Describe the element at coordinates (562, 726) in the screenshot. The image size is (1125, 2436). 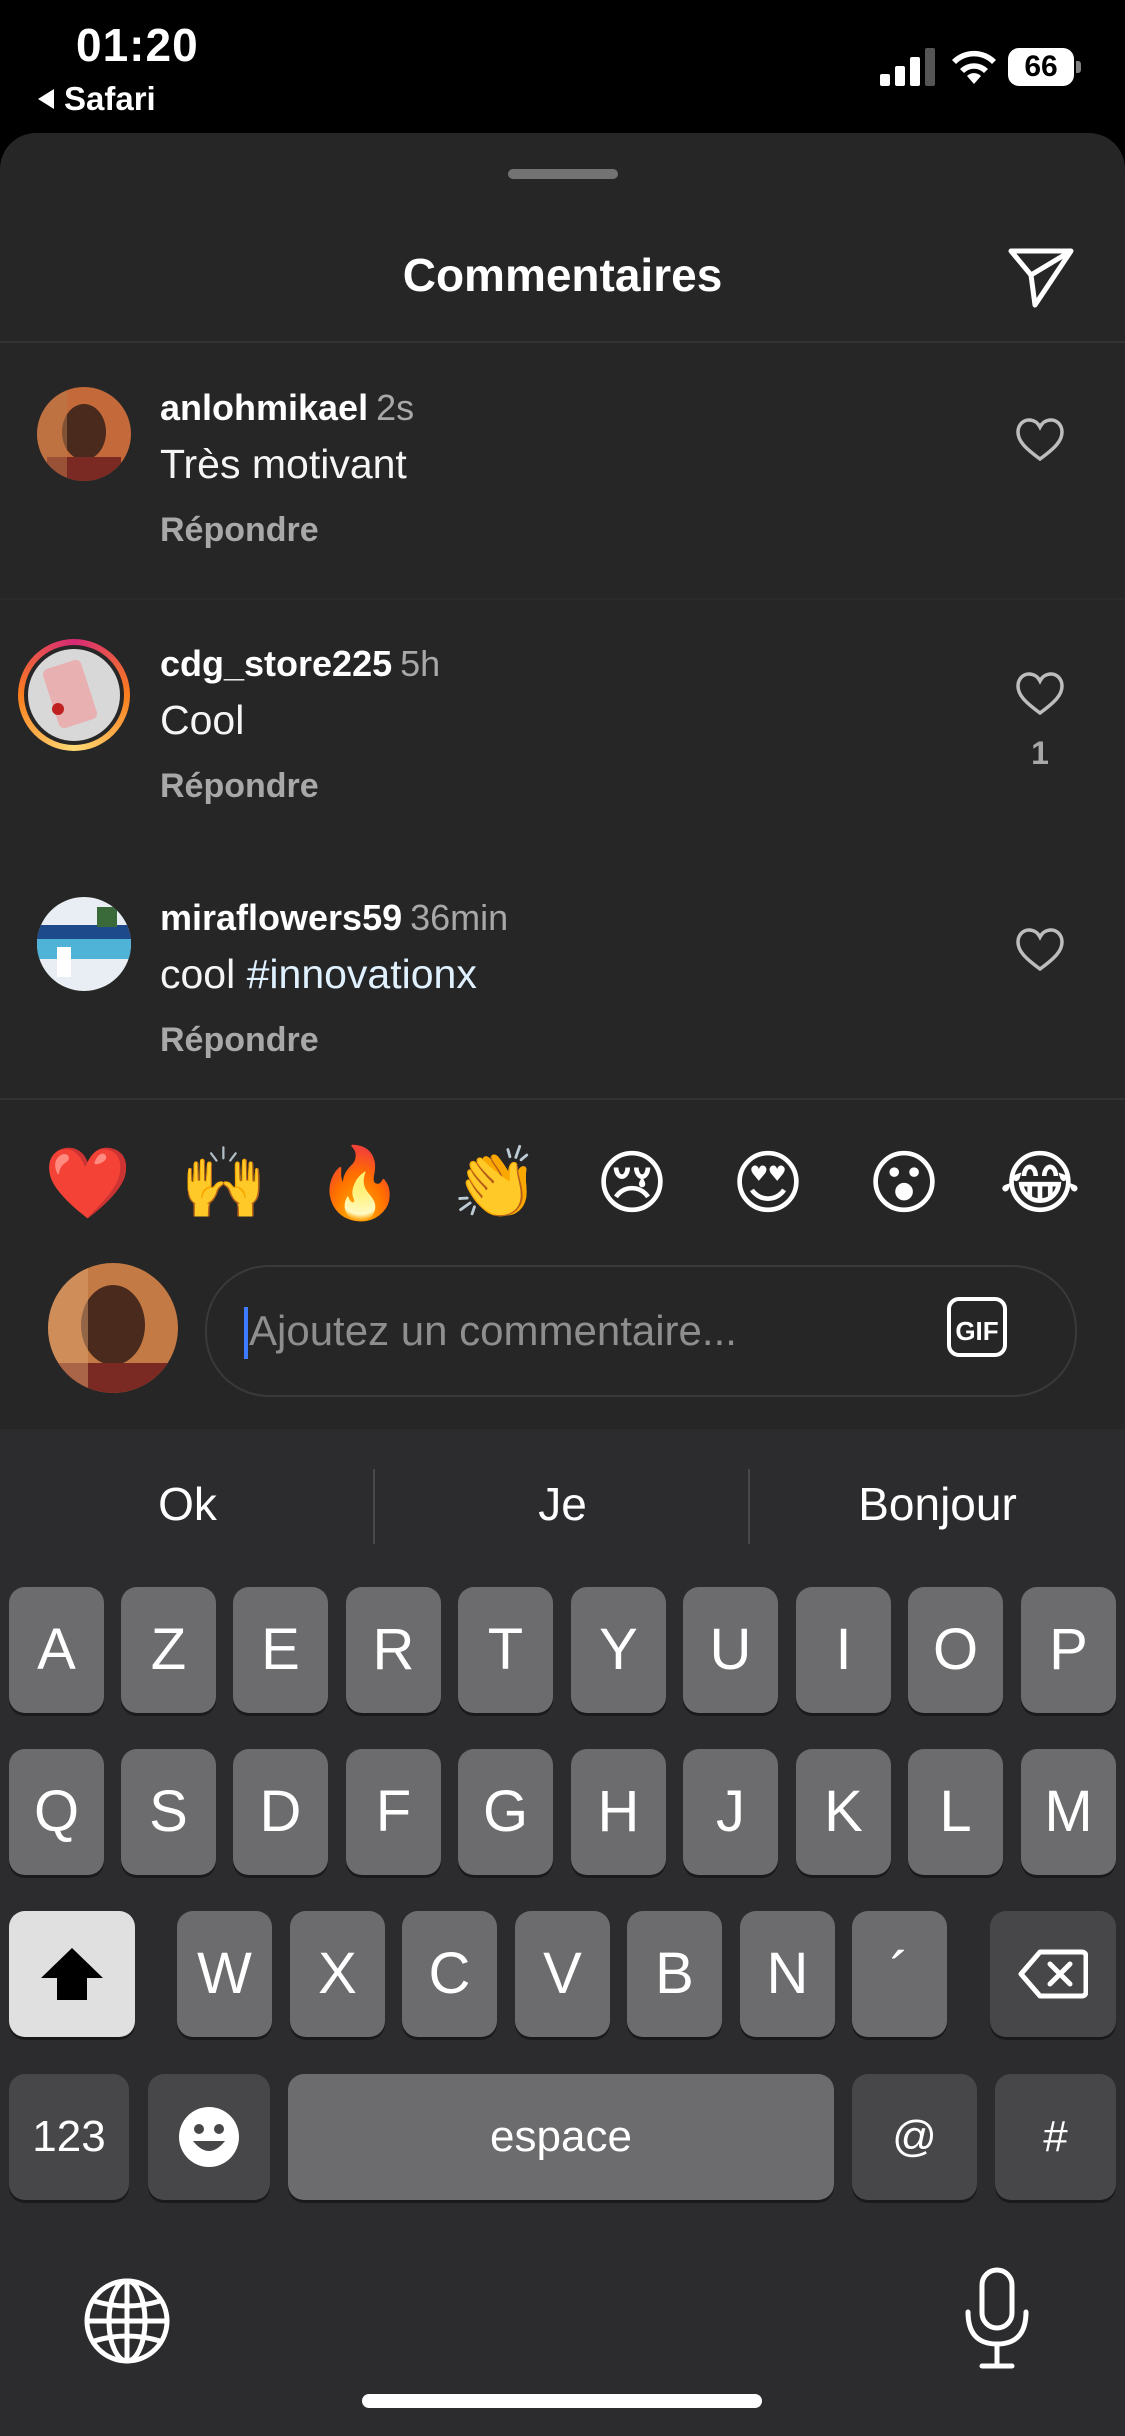
I see `comment-item: cdg_store225 5h Cool Répondre 1` at that location.